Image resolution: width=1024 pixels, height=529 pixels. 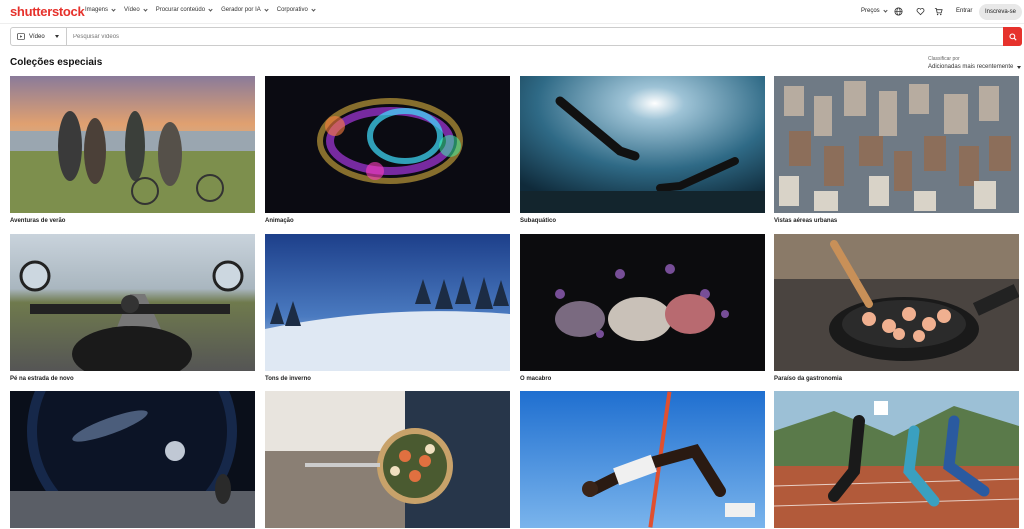 I want to click on collection-card: Tons de inverno, so click(x=387, y=308).